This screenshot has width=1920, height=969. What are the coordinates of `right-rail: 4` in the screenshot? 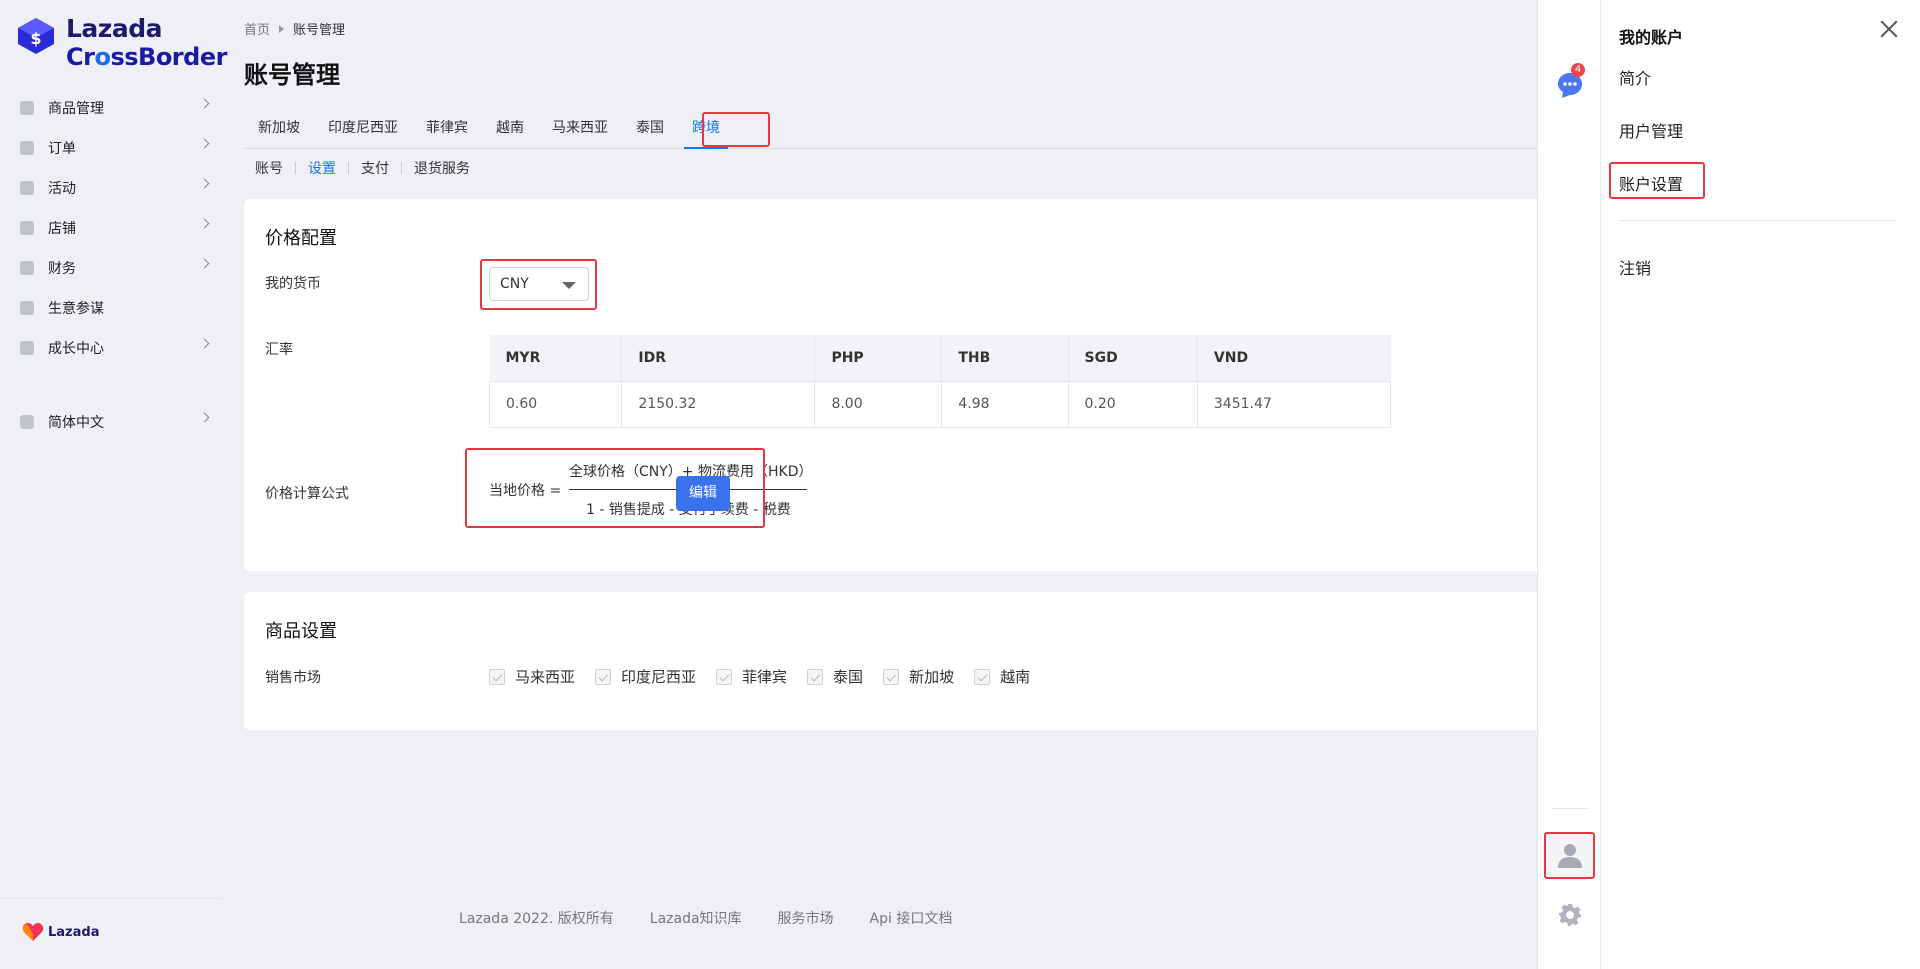 It's located at (1568, 484).